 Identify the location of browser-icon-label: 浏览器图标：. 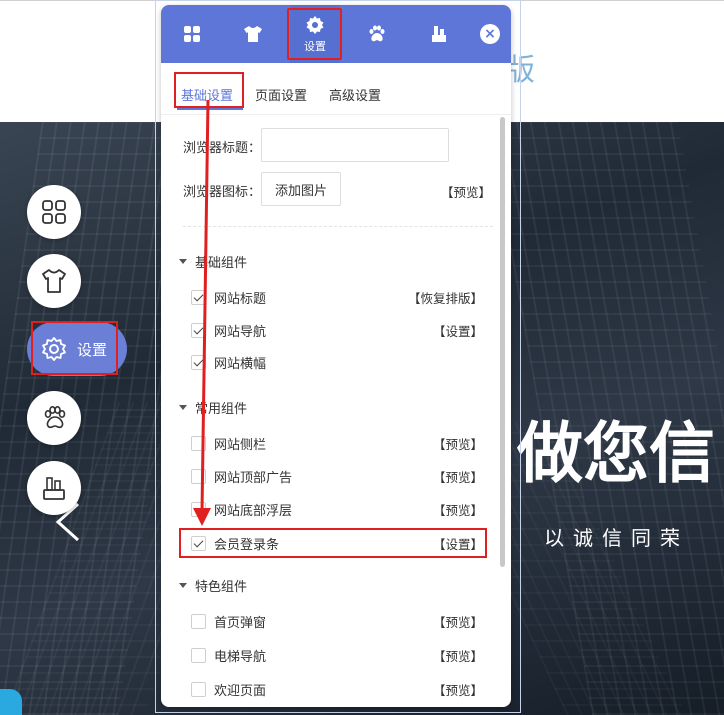
(222, 192).